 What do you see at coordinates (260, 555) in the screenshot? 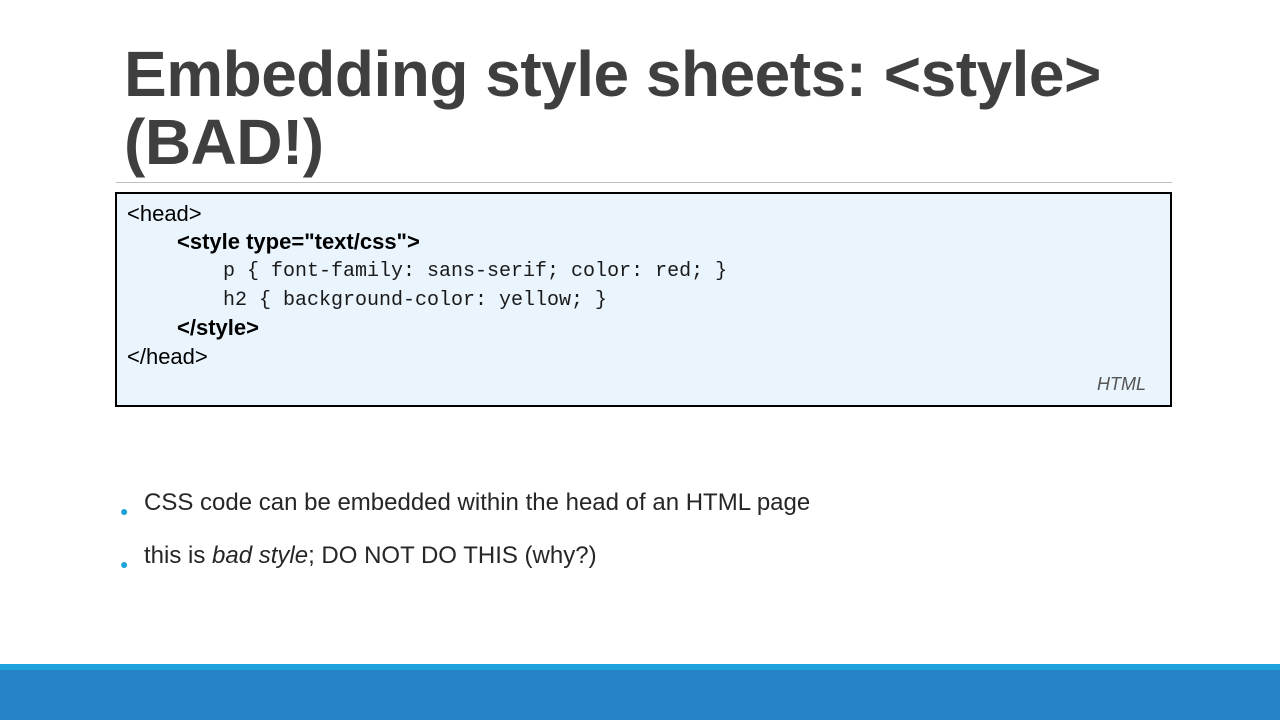
I see `bullet-emphasis: bad style` at bounding box center [260, 555].